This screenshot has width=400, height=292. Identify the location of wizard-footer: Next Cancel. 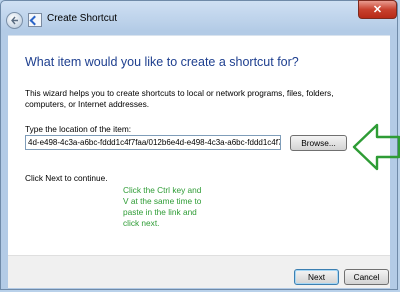
(199, 271).